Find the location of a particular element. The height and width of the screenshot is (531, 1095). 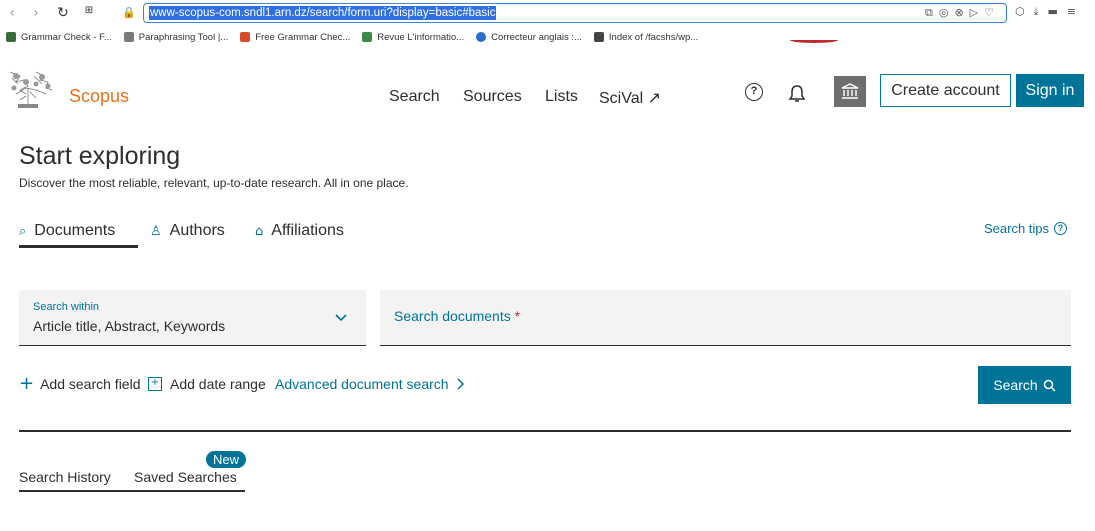

tab-label: Affiliations is located at coordinates (307, 230).